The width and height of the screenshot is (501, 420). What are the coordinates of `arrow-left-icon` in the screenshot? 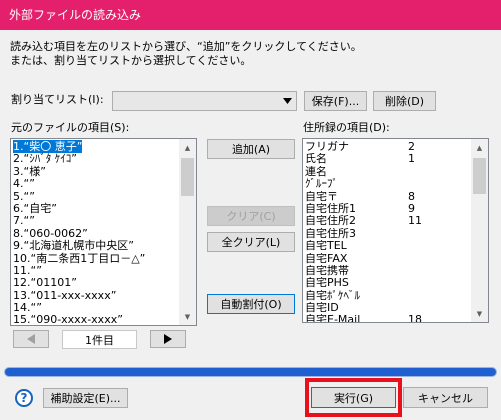 It's located at (31, 339).